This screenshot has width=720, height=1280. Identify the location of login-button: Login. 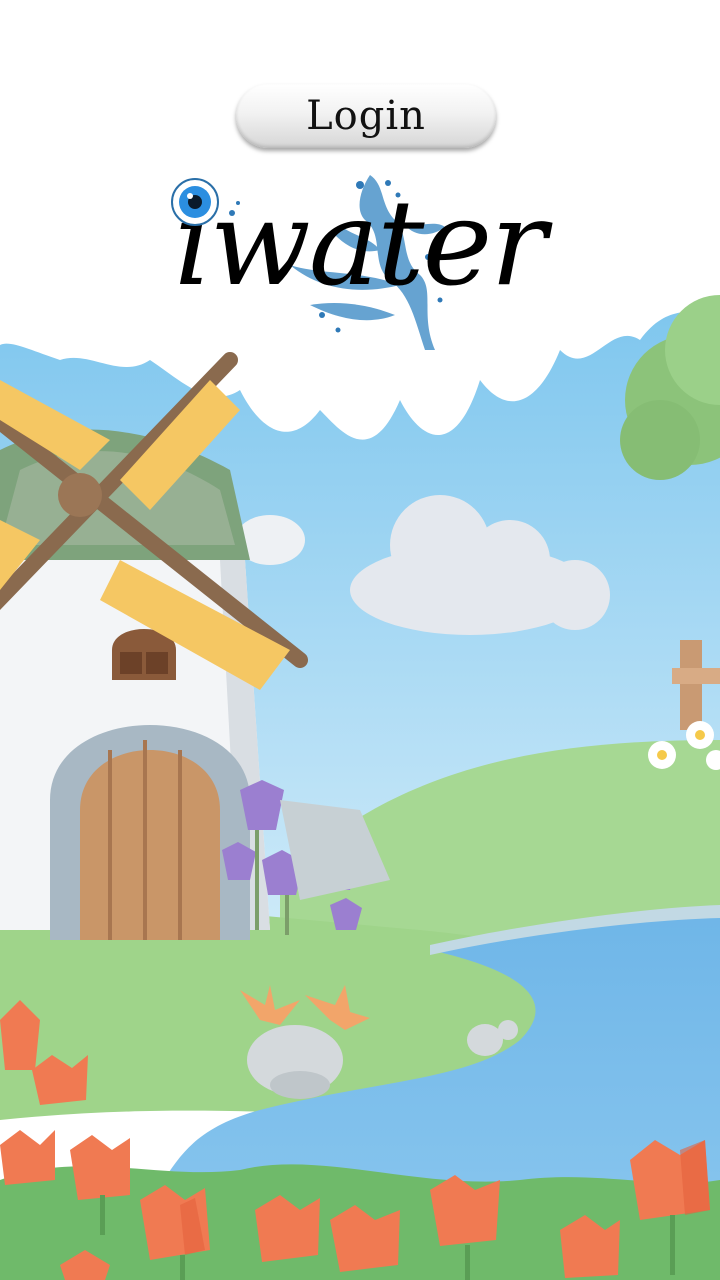
(366, 116).